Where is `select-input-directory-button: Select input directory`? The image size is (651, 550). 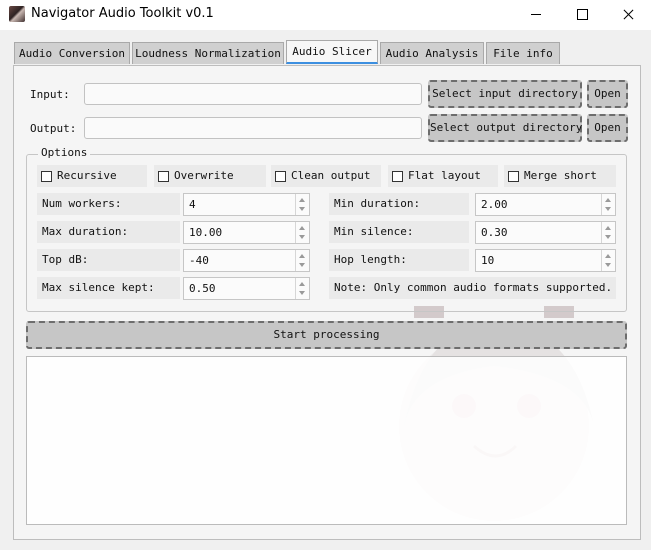 select-input-directory-button: Select input directory is located at coordinates (505, 94).